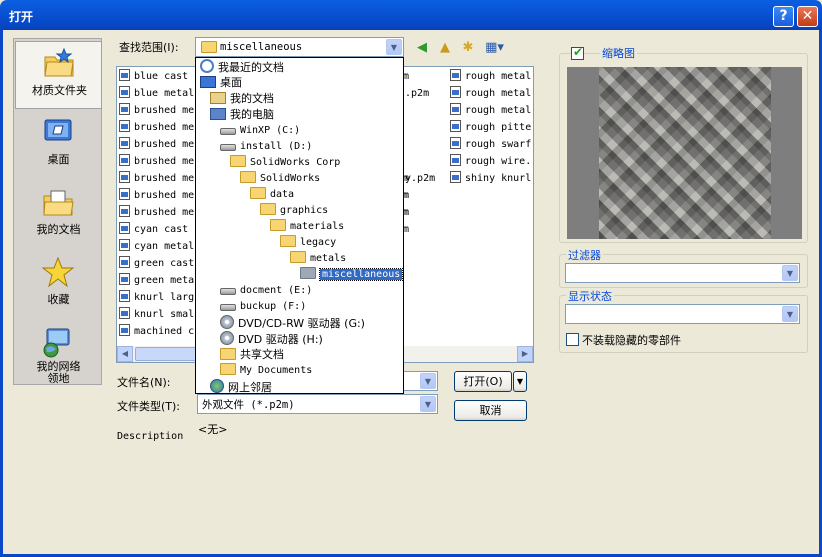  I want to click on lookin-option: graphics, so click(294, 211).